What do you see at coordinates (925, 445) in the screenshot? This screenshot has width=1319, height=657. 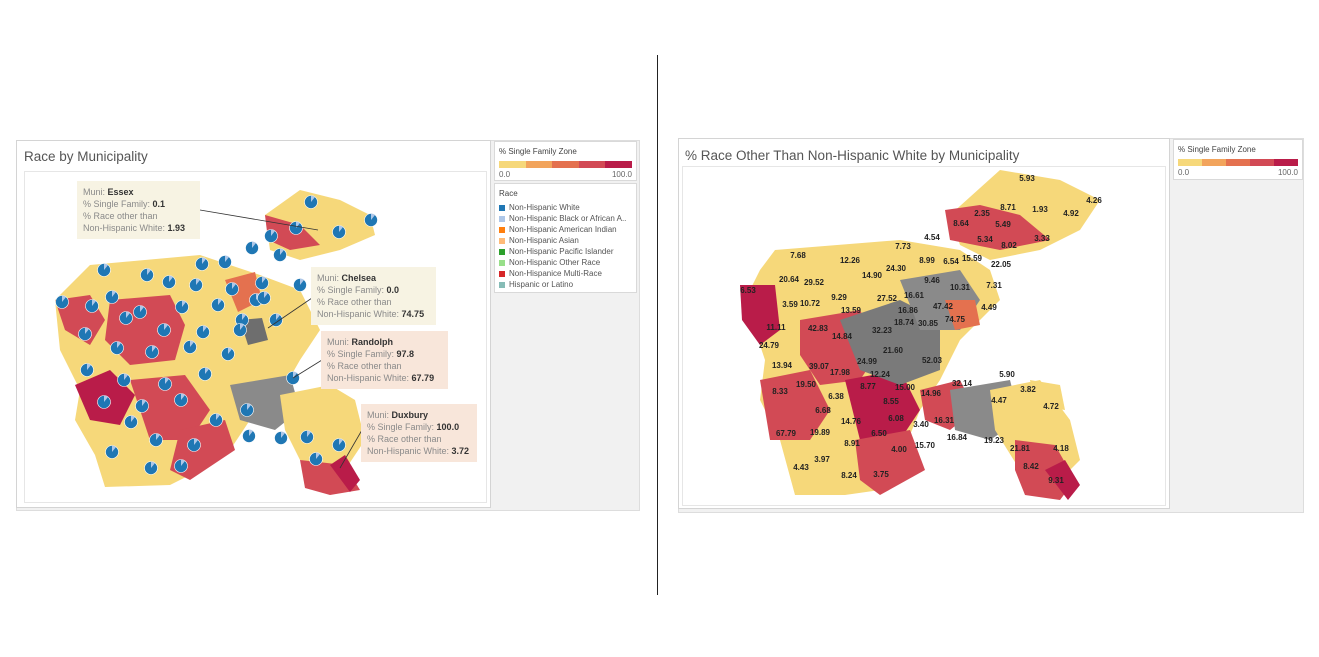 I see `municipality-value-label: 15.70` at bounding box center [925, 445].